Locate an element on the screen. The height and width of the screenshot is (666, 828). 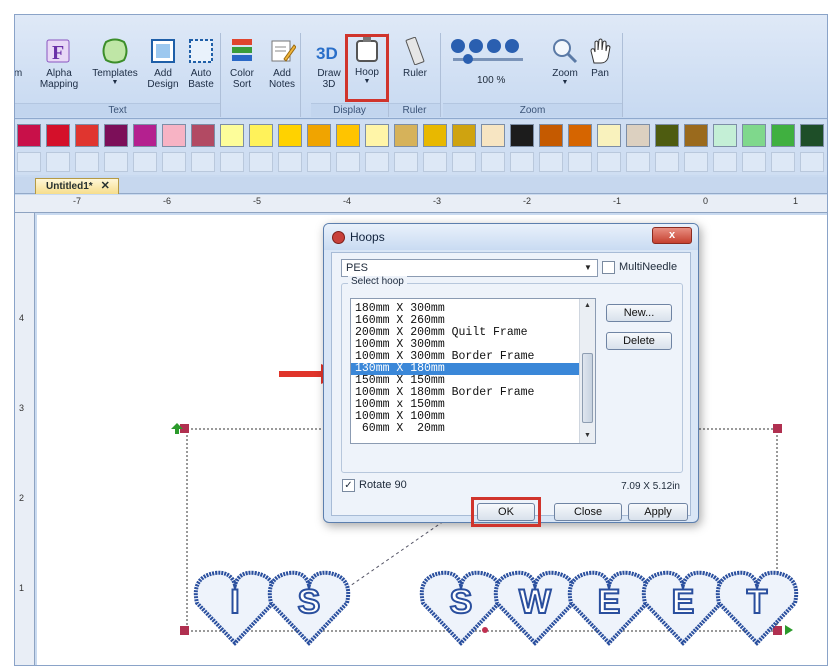
draw-3d-button: 3D Draw 3D is located at coordinates (329, 70).